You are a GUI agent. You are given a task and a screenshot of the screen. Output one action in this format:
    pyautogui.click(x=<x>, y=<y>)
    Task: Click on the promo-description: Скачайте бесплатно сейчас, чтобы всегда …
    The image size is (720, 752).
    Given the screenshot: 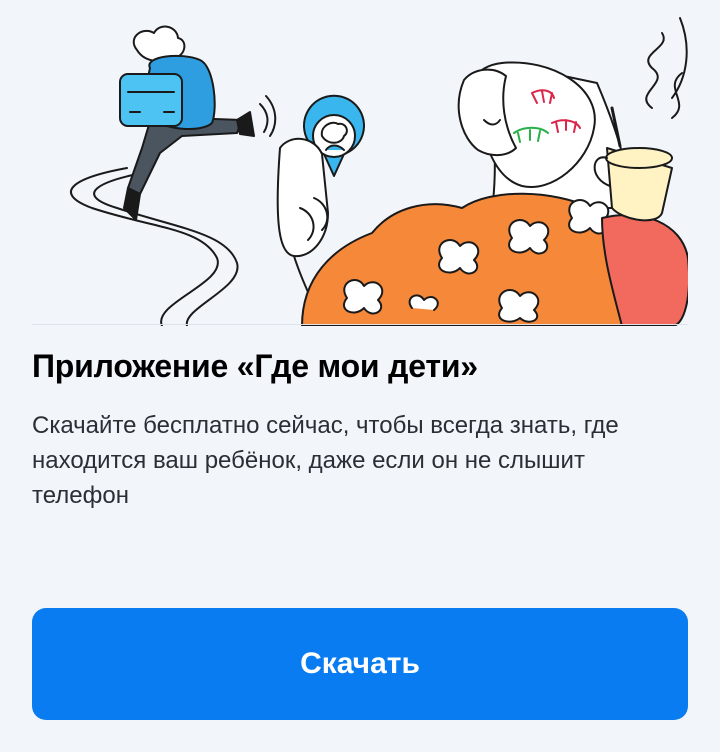 What is the action you would take?
    pyautogui.click(x=325, y=460)
    